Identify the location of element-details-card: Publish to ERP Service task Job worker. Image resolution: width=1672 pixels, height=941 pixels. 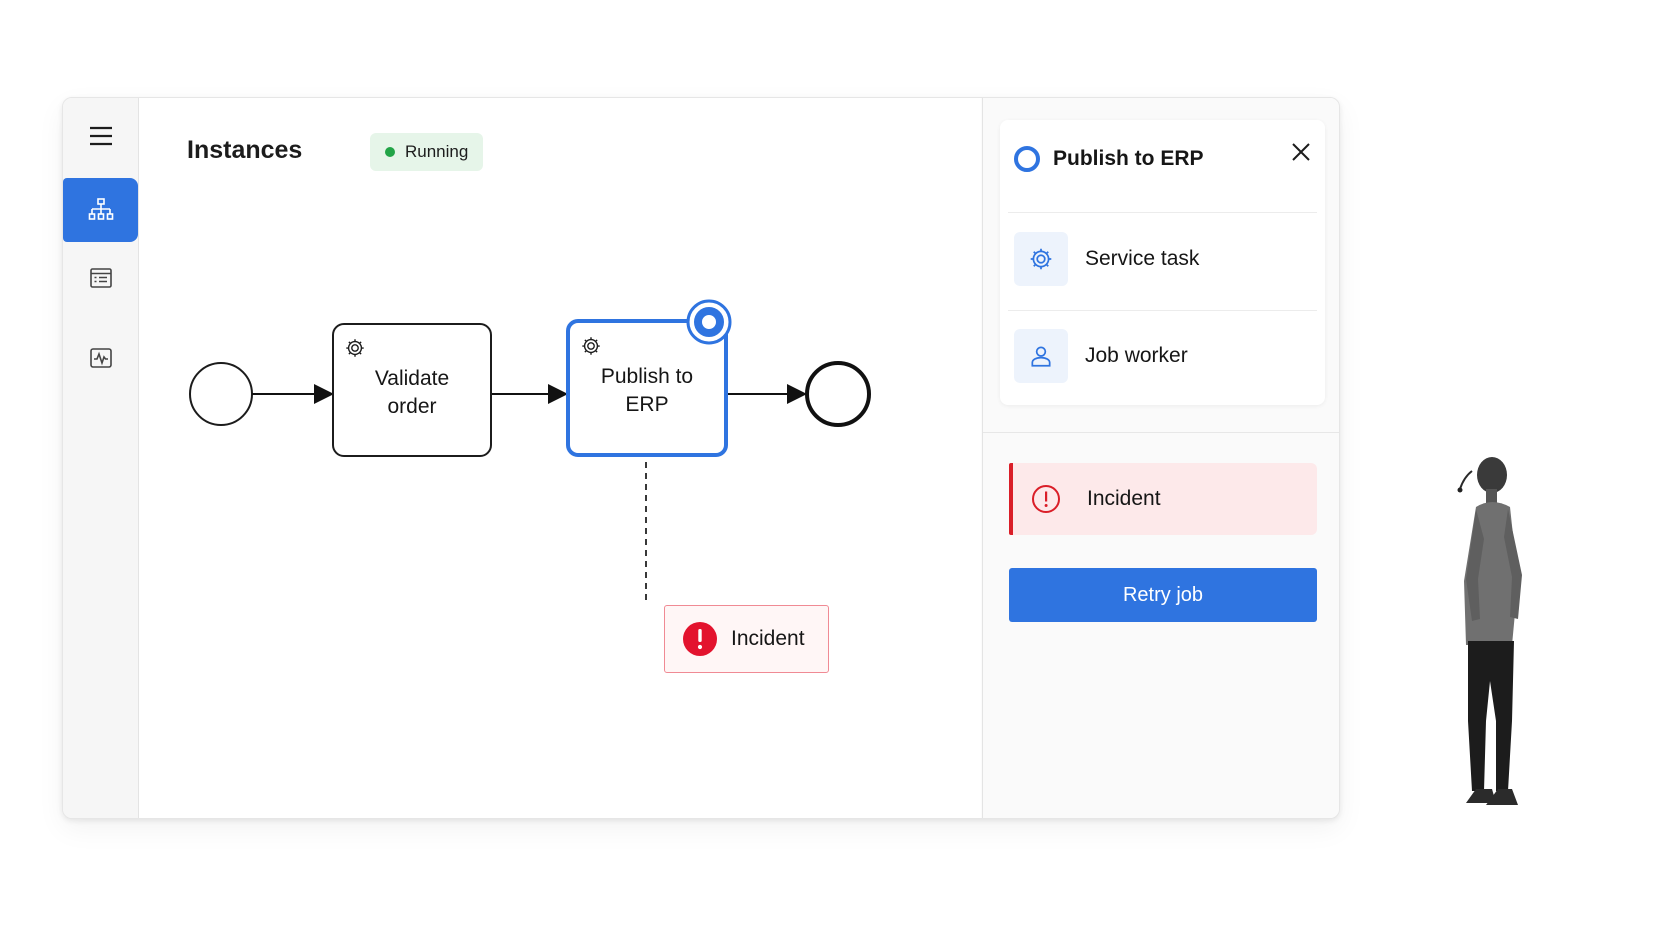
(1162, 262).